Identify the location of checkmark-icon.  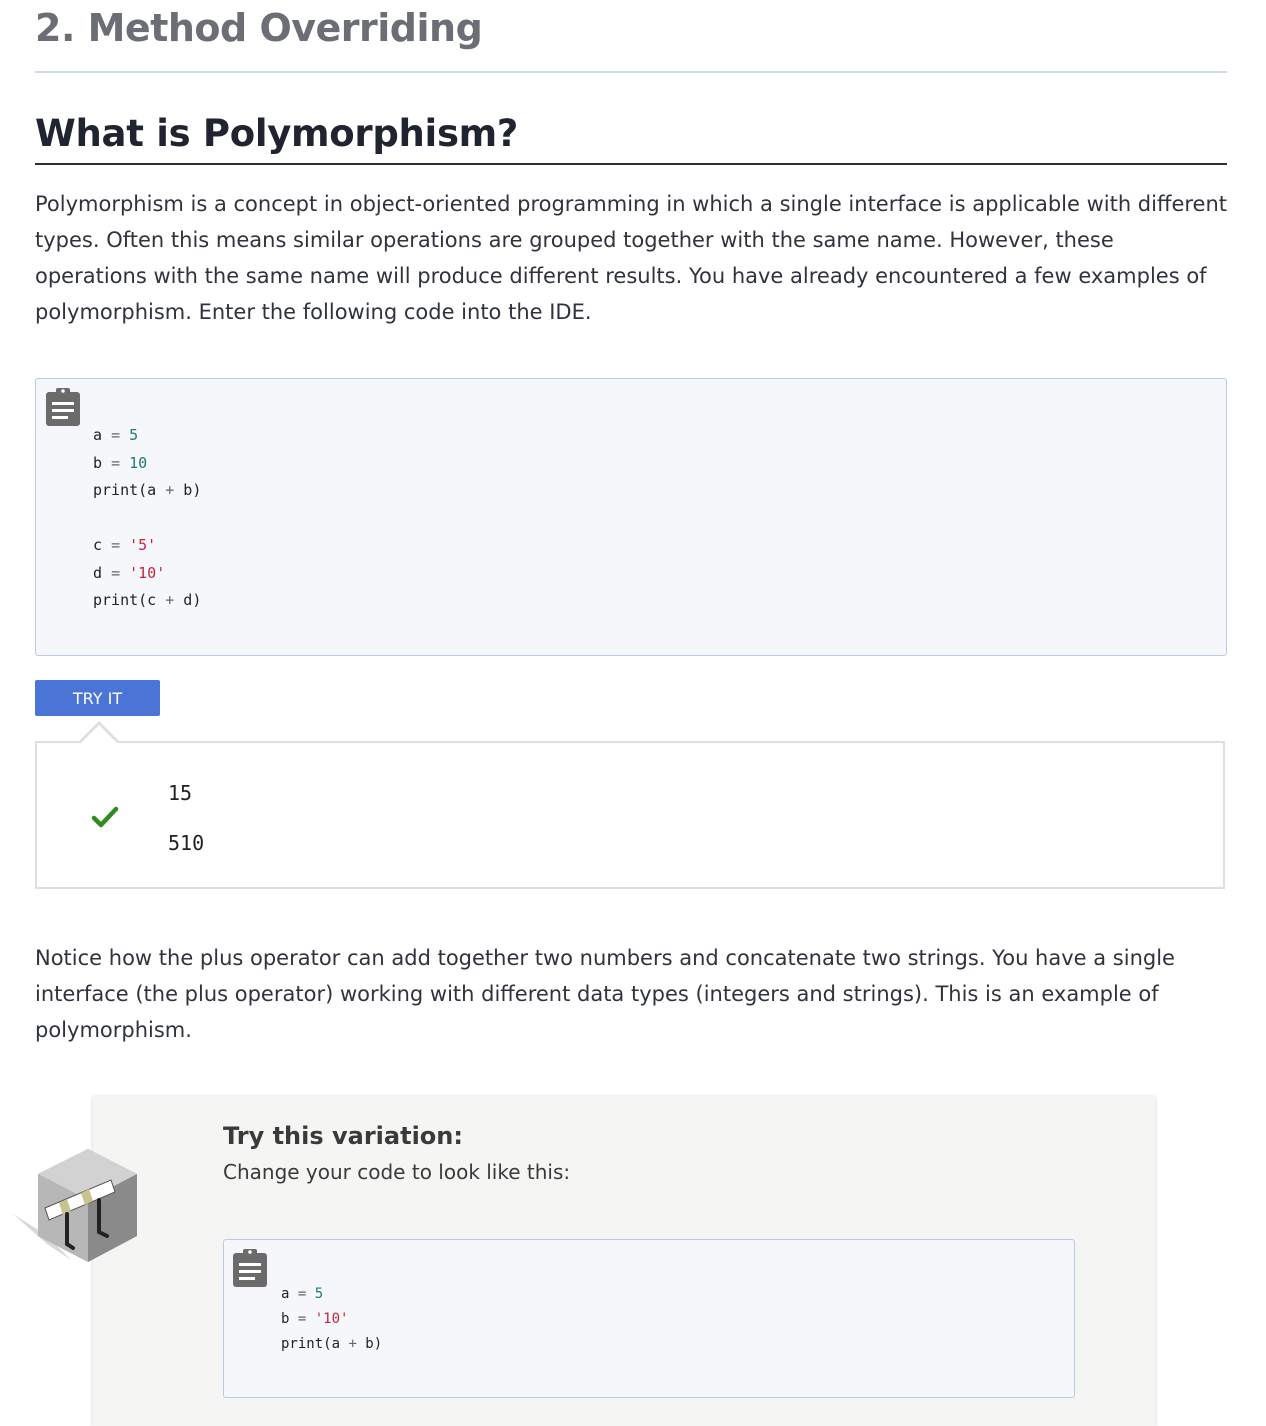
(105, 817).